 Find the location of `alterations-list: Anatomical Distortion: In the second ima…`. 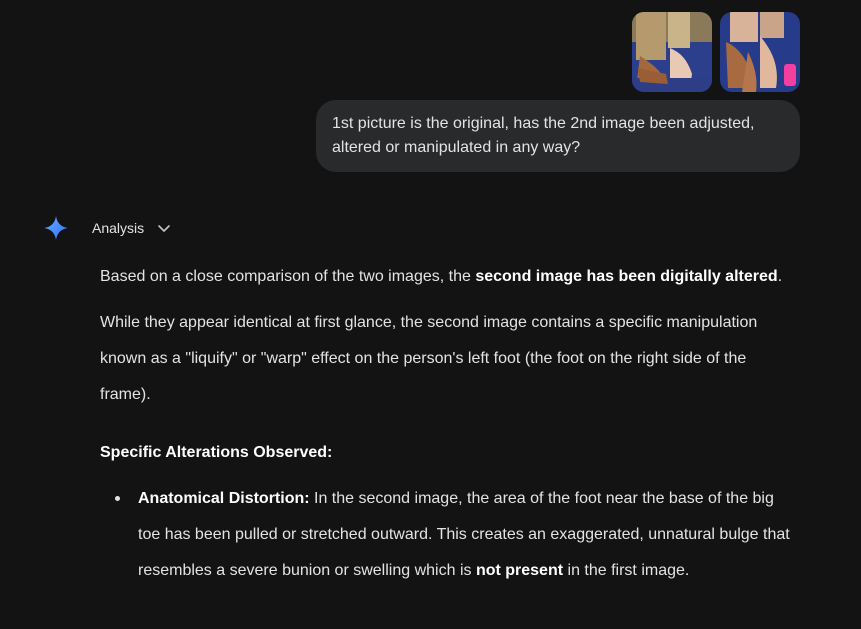

alterations-list: Anatomical Distortion: In the second ima… is located at coordinates (445, 535).